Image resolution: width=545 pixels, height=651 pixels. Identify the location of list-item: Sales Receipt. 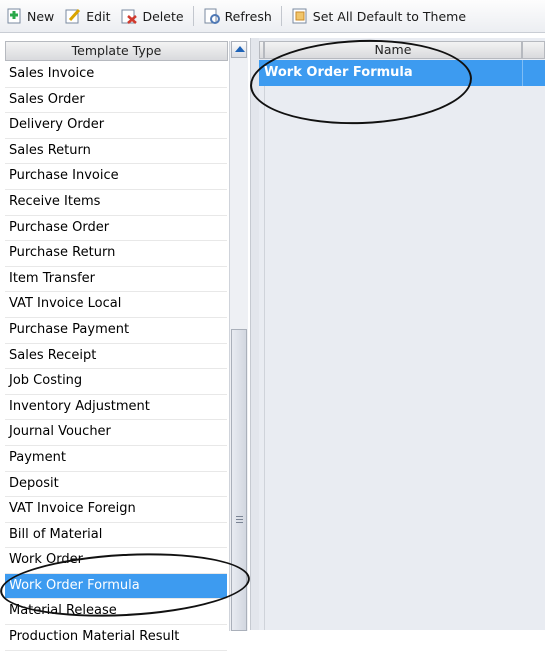
(116, 357).